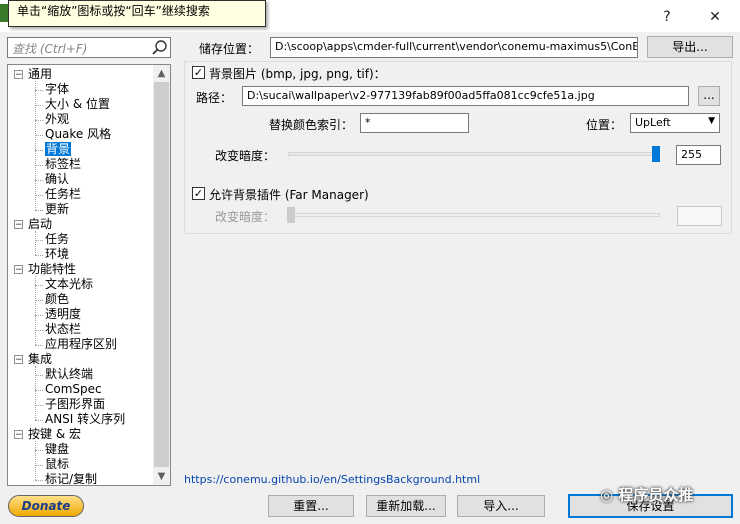  I want to click on scroll-down-arrow-icon: ▼, so click(161, 476).